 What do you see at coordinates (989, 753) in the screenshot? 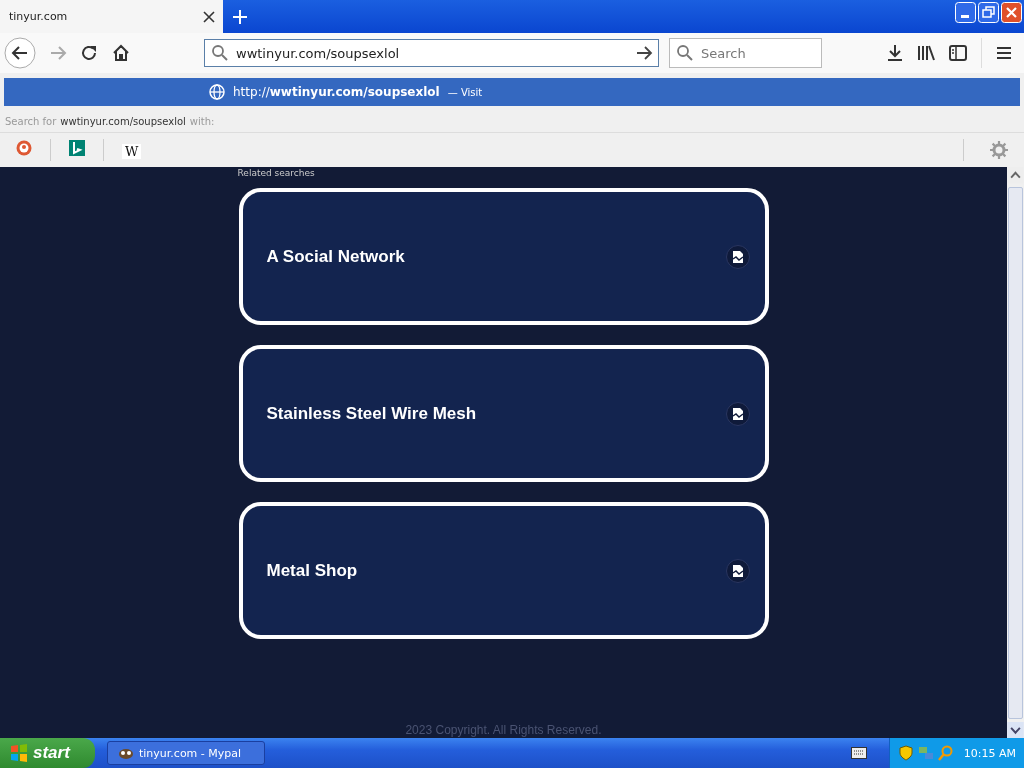
I see `clock-text: 10:15 AM` at bounding box center [989, 753].